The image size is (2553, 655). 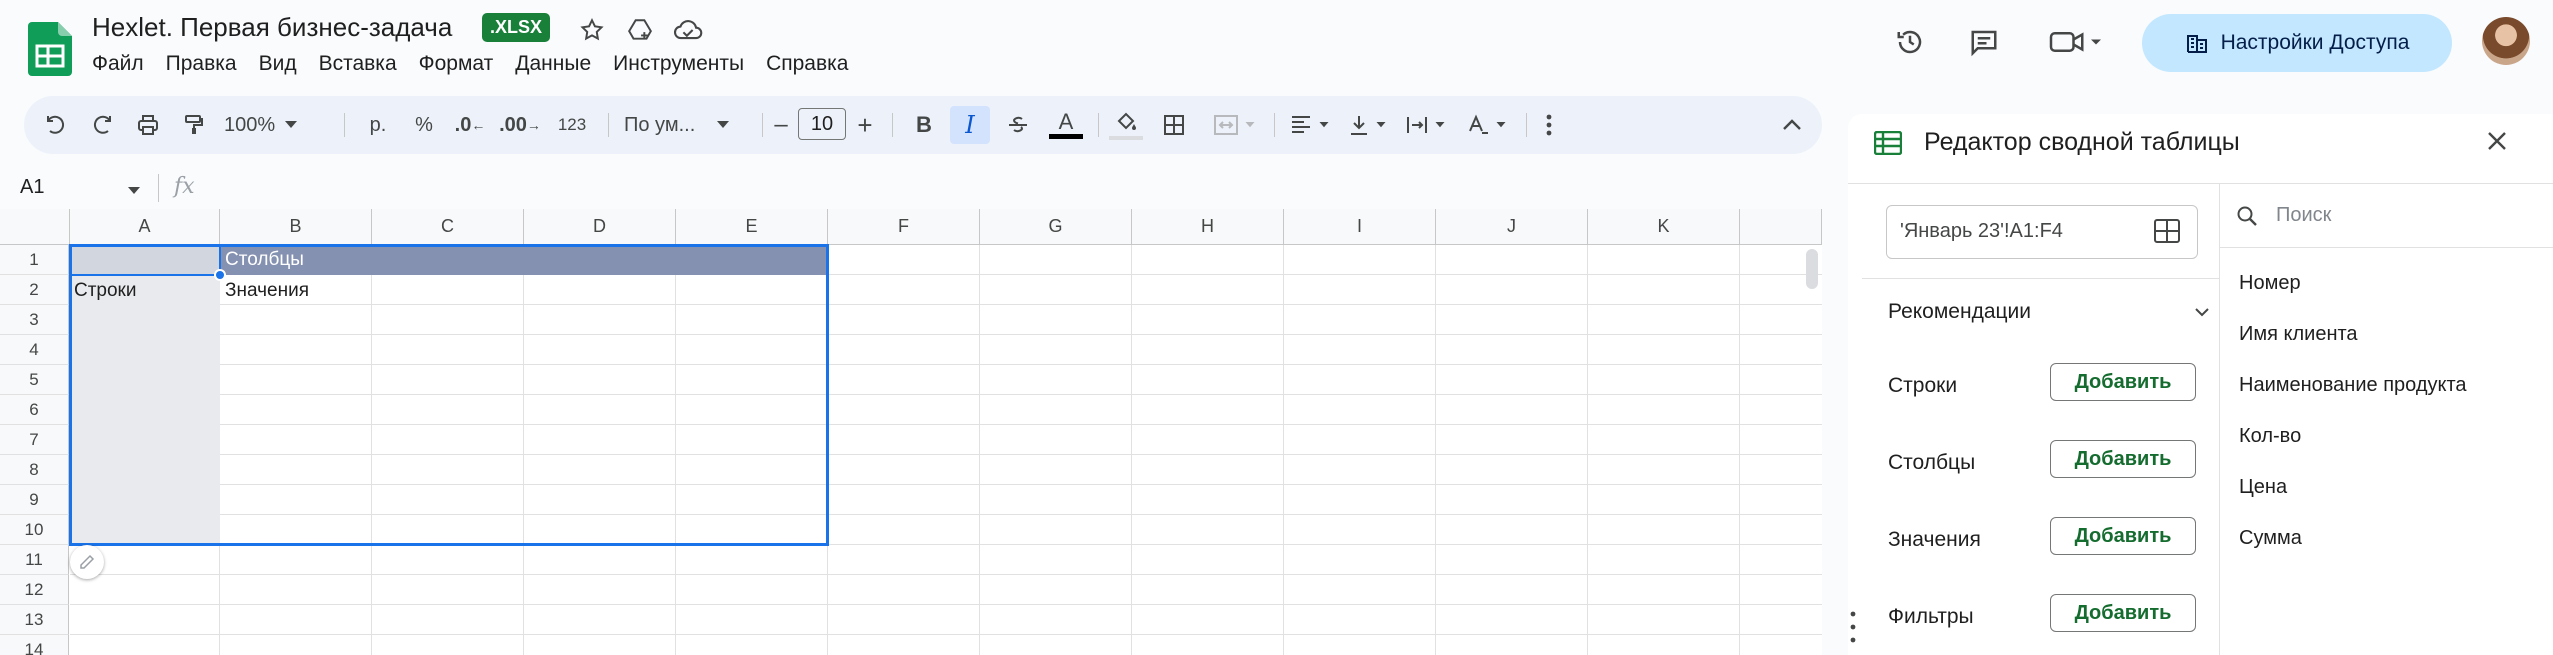 What do you see at coordinates (1853, 629) in the screenshot?
I see `drag-handle-icon` at bounding box center [1853, 629].